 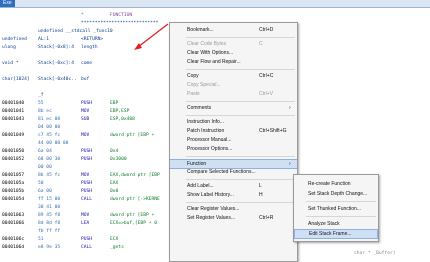 I want to click on listing-c0: 0040106d, so click(x=13, y=247).